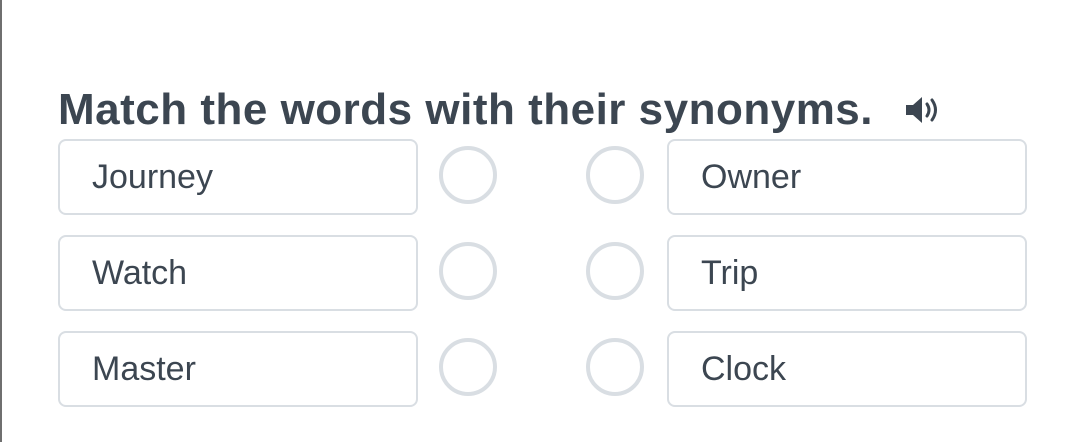 This screenshot has height=442, width=1080. I want to click on right-word-card: Owner, so click(847, 177).